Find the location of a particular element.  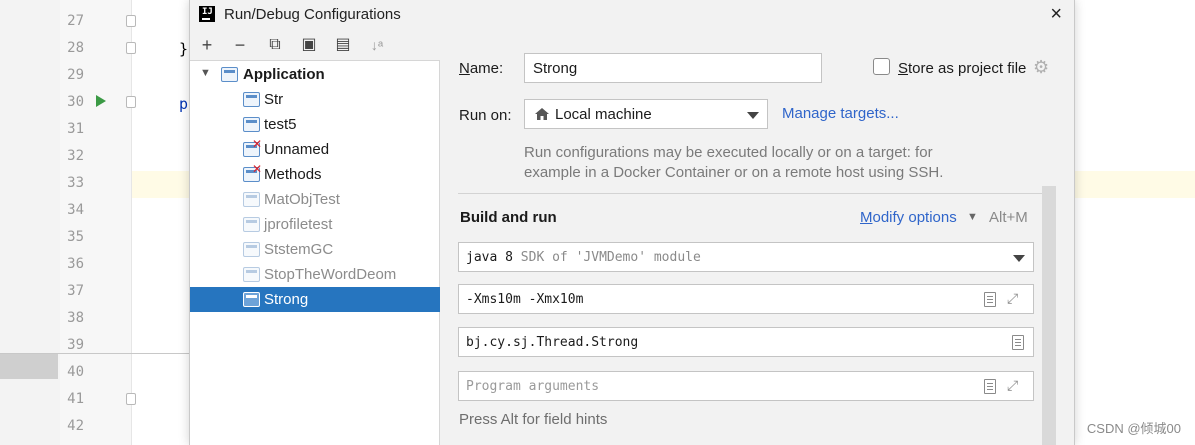

run-on-dropdown: Local machine is located at coordinates (646, 114).